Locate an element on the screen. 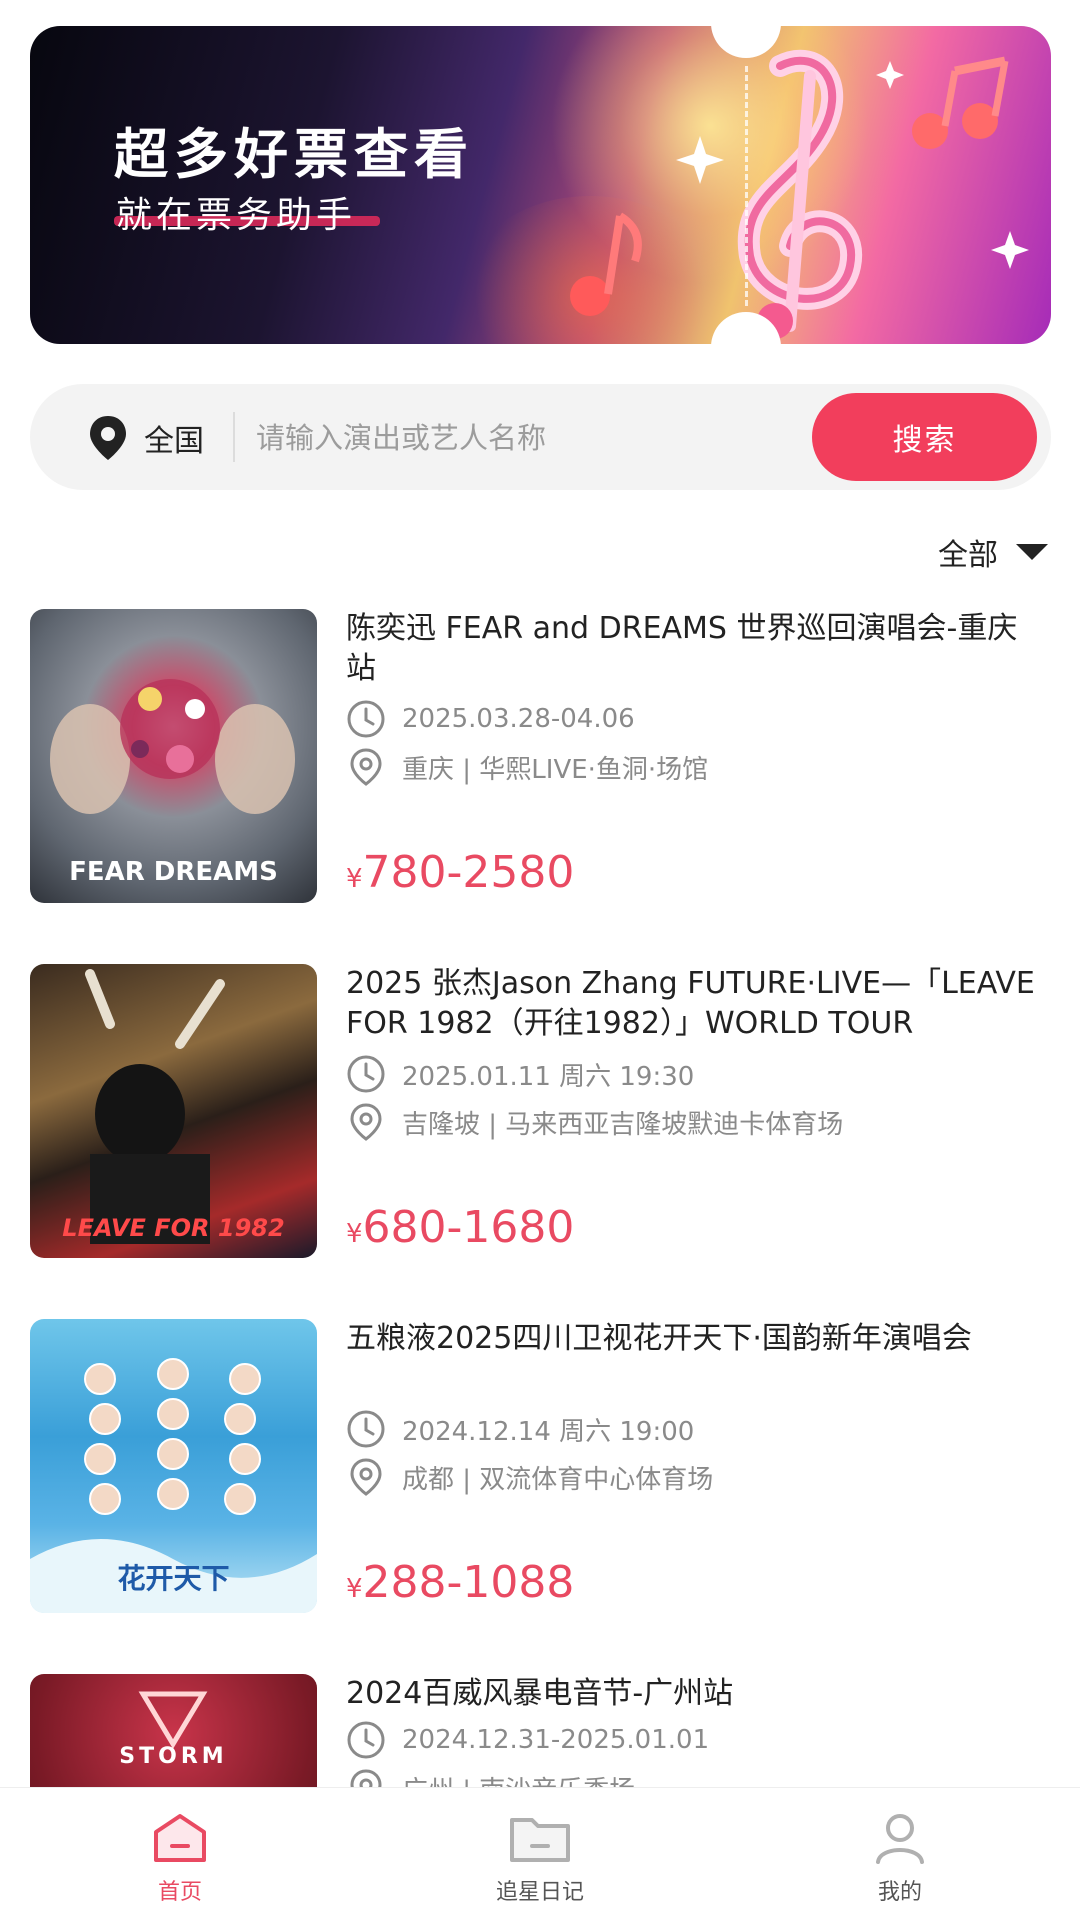 The image size is (1080, 1920). event-venue-row: 成都 | 双流体育中心体育场 is located at coordinates (529, 1477).